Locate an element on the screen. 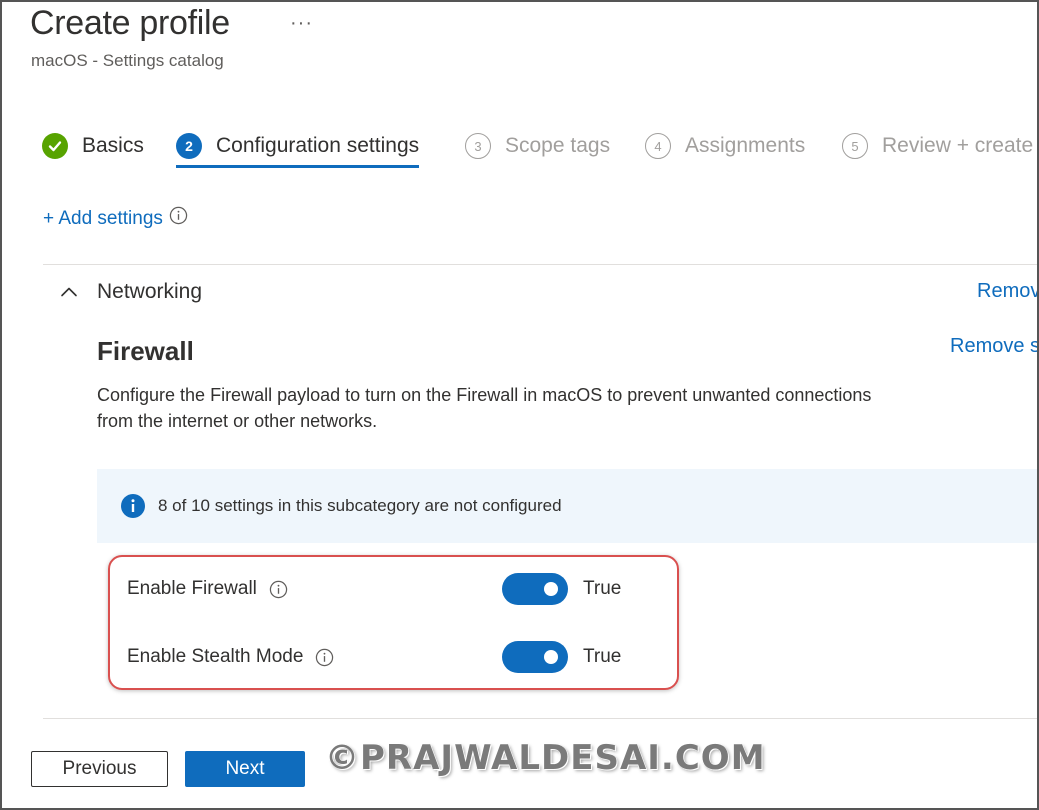 This screenshot has height=810, width=1039. page-subtitle: macOS - Settings catalog is located at coordinates (127, 60).